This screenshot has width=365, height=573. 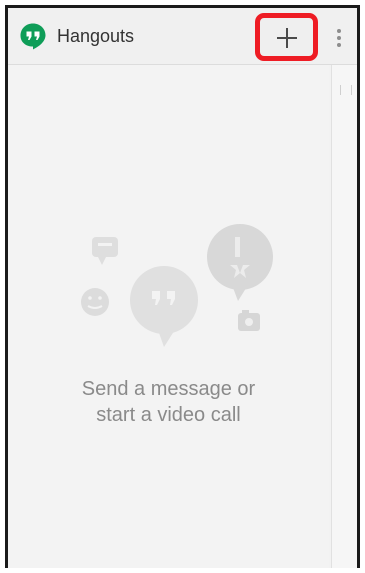 I want to click on hangouts-logo-icon, so click(x=33, y=36).